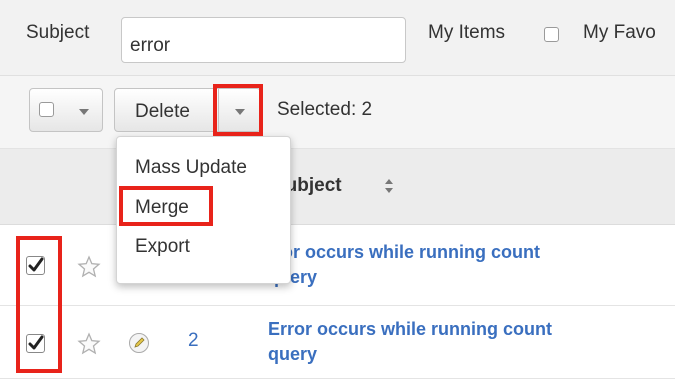 Image resolution: width=675 pixels, height=379 pixels. Describe the element at coordinates (84, 112) in the screenshot. I see `chevron-down-icon` at that location.